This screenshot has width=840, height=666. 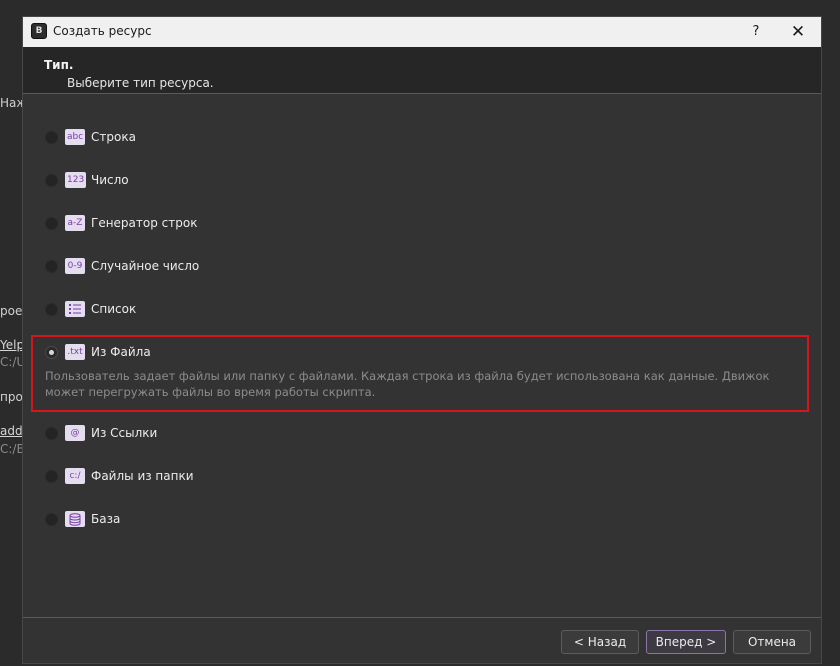 What do you see at coordinates (422, 617) in the screenshot?
I see `footer-divider` at bounding box center [422, 617].